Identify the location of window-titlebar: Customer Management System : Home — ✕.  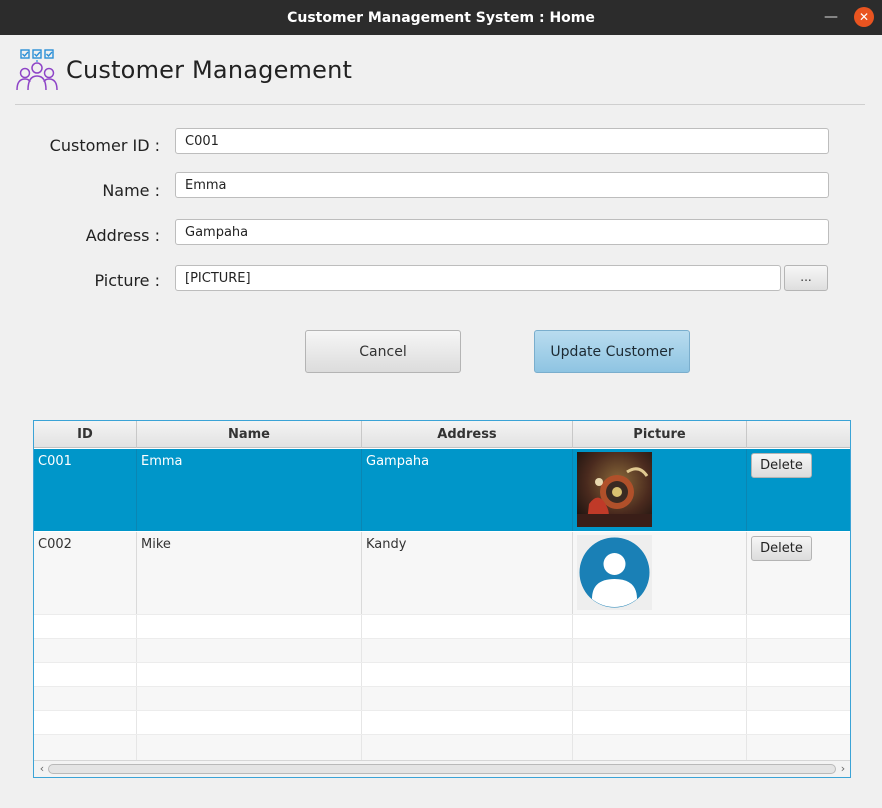
(441, 17).